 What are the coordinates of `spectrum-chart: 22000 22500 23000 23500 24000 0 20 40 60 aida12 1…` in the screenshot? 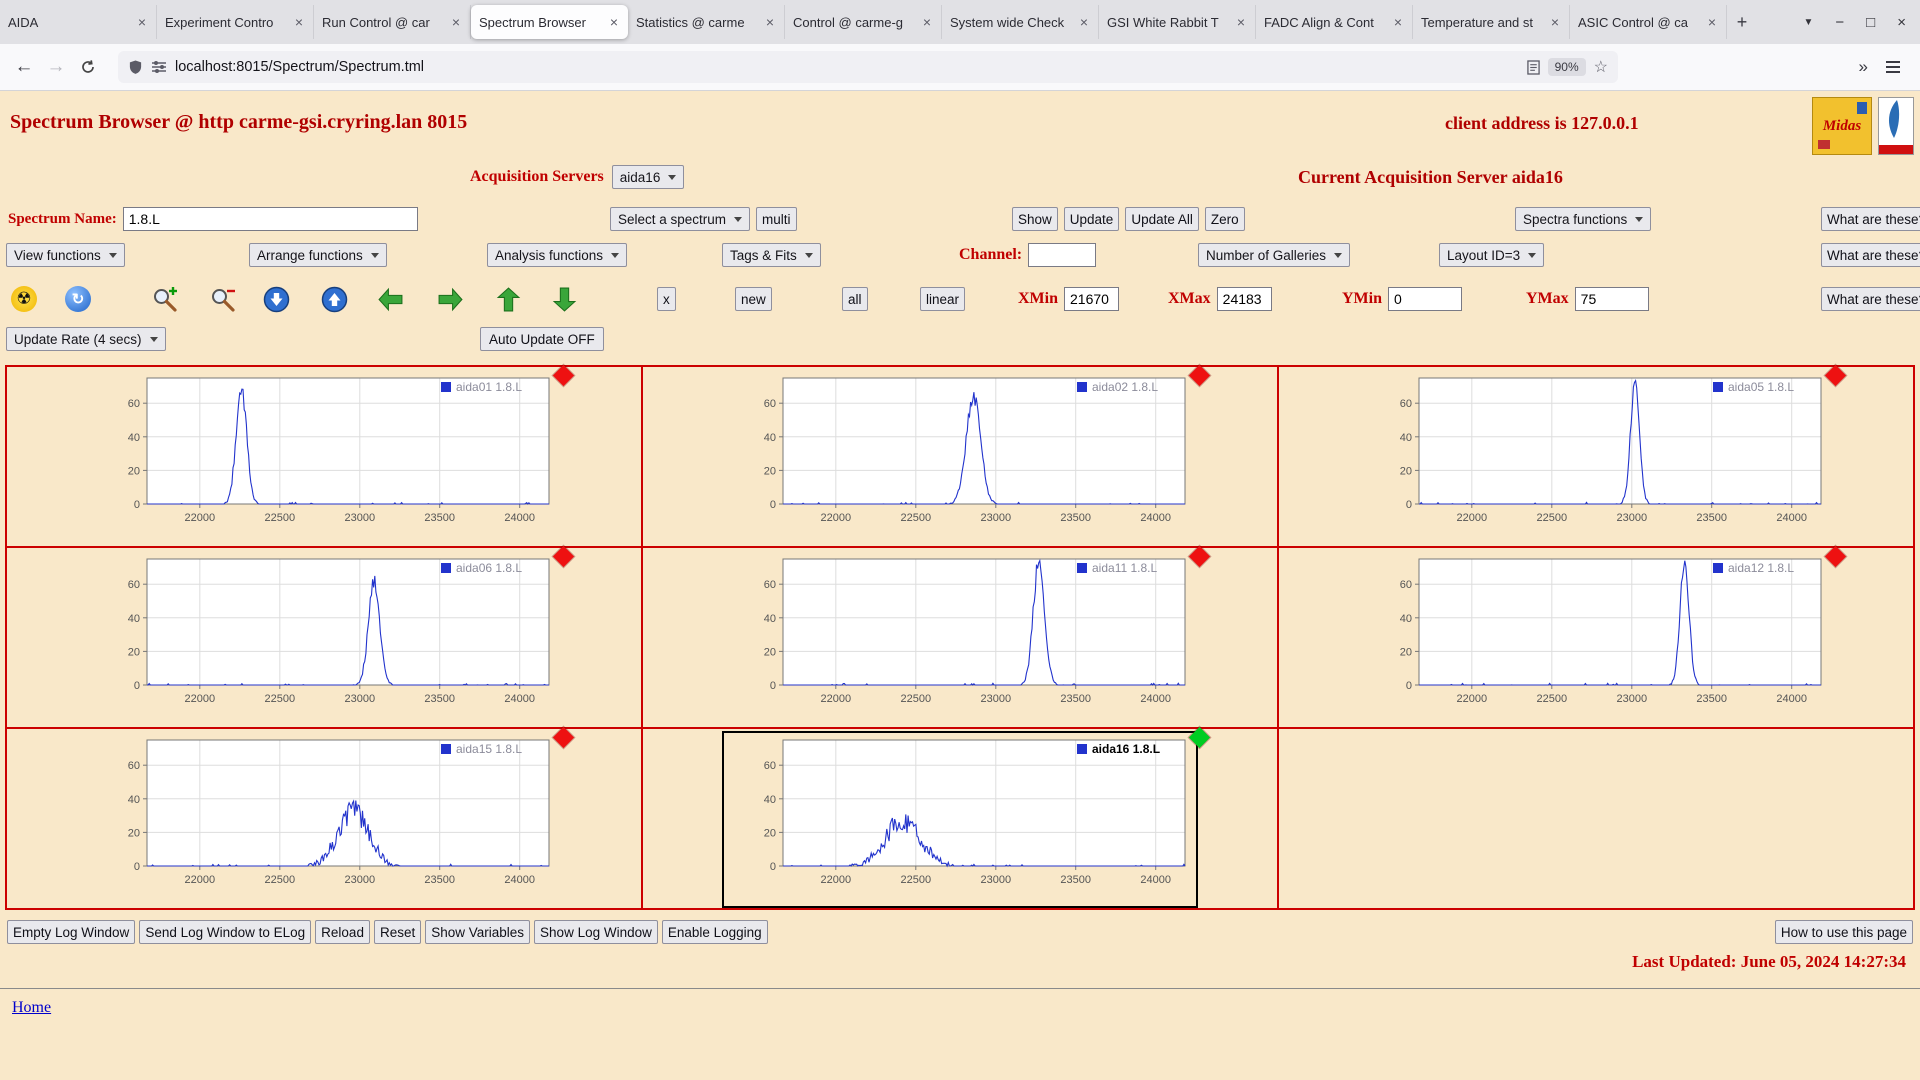 It's located at (1596, 638).